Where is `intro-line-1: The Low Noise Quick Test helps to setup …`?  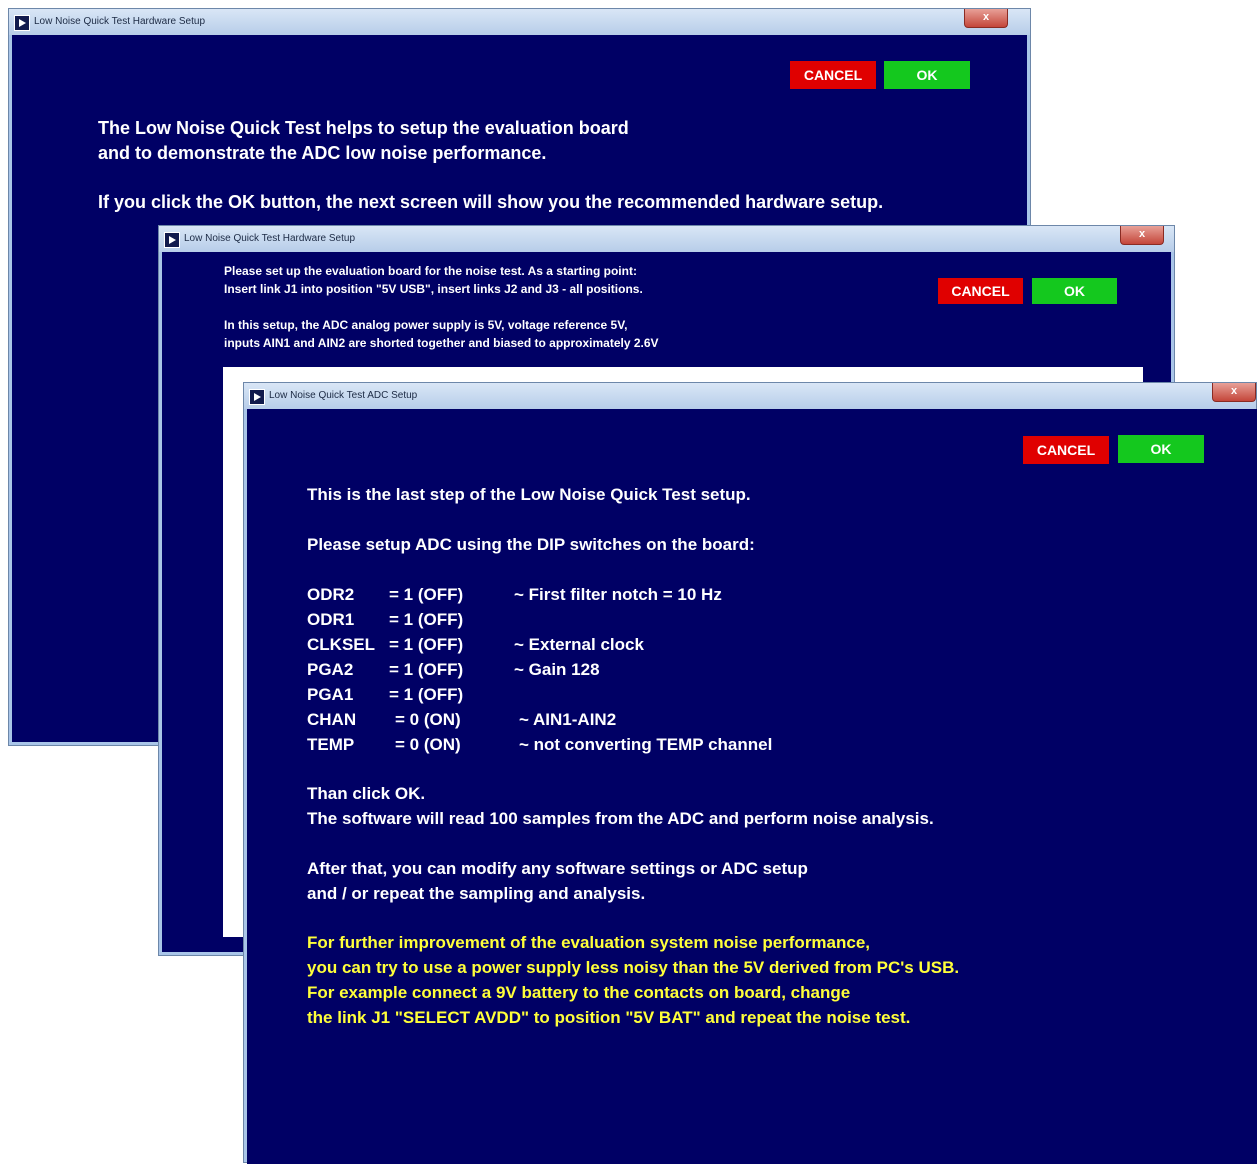 intro-line-1: The Low Noise Quick Test helps to setup … is located at coordinates (363, 128).